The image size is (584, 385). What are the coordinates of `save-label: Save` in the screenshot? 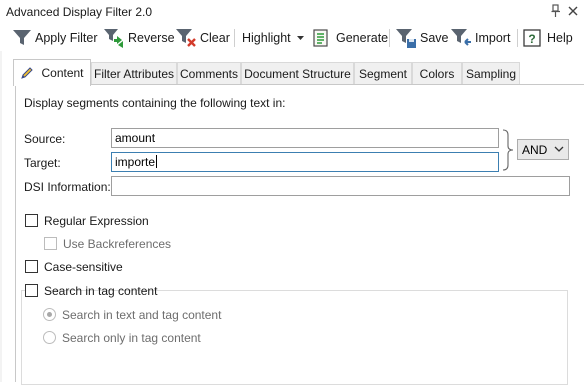 It's located at (434, 38).